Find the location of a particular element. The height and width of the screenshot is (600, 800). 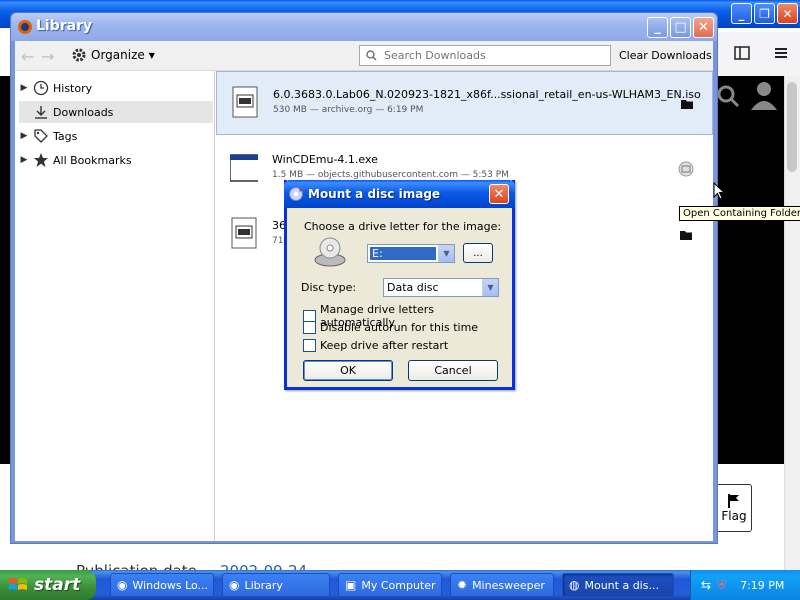

menu-icon is located at coordinates (781, 53).